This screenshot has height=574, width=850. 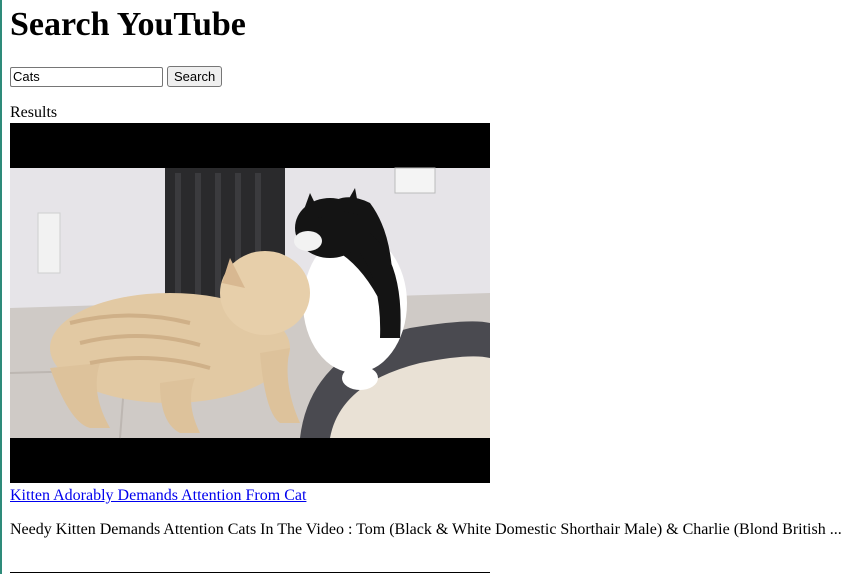 What do you see at coordinates (1, 287) in the screenshot?
I see `window-left-edge` at bounding box center [1, 287].